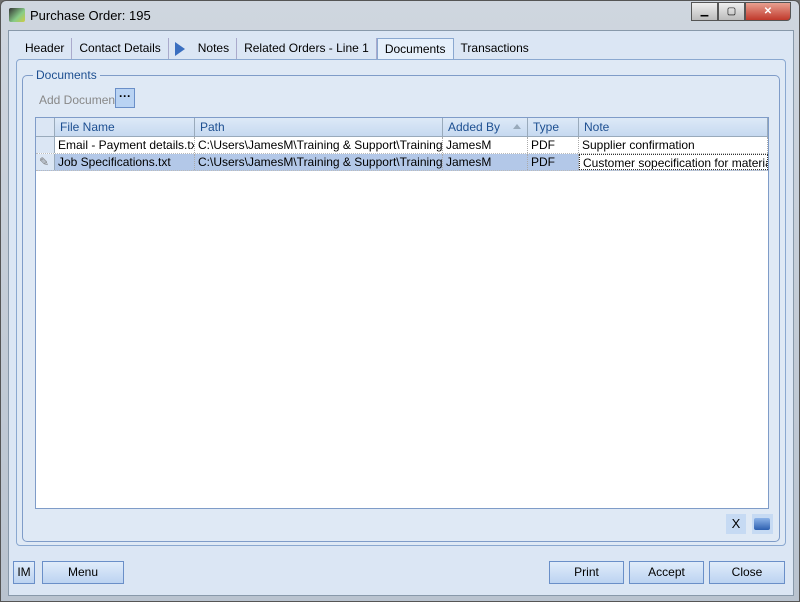 Image resolution: width=800 pixels, height=602 pixels. What do you see at coordinates (90, 15) in the screenshot?
I see `window-title: Purchase Order: 195` at bounding box center [90, 15].